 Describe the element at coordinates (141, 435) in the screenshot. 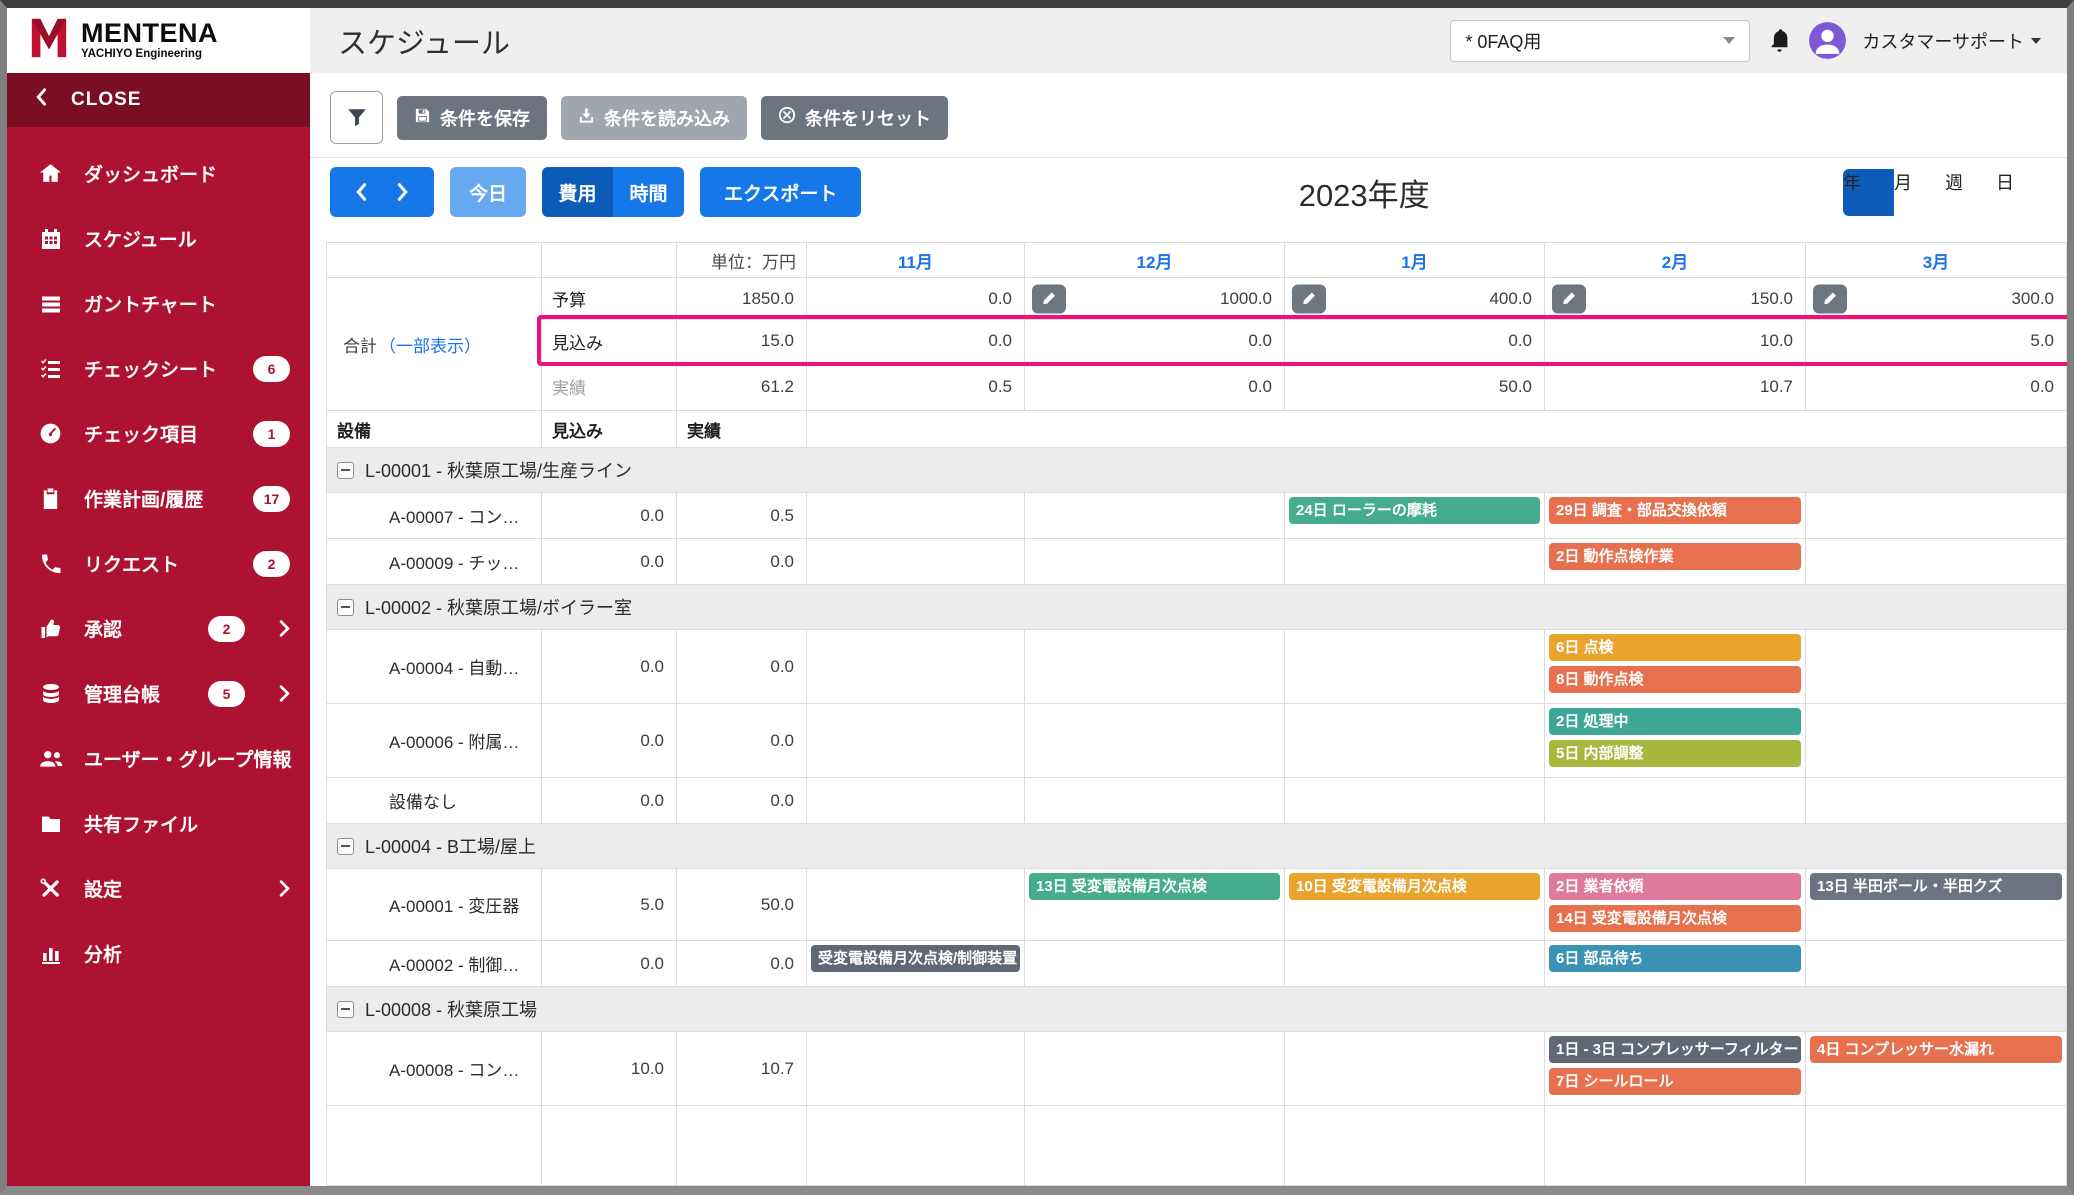

I see `sidebar-item-label: チェック項目` at that location.